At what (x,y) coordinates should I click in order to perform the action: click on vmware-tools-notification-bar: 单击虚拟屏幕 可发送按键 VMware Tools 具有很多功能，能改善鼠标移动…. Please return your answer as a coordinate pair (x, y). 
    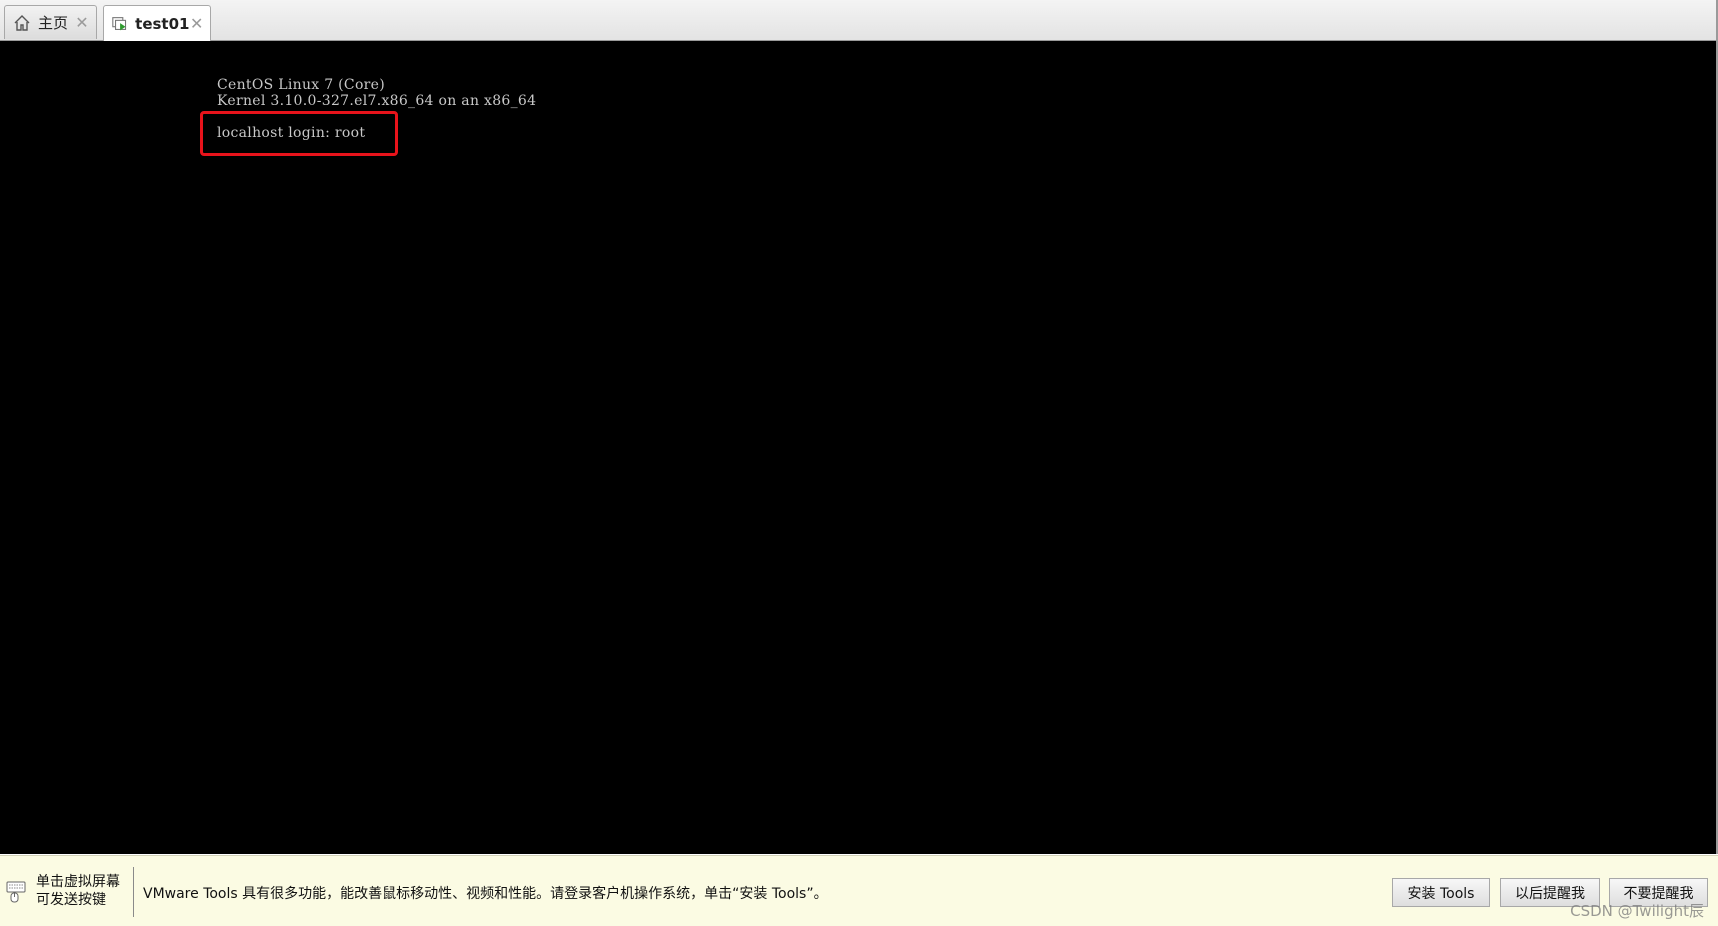
    Looking at the image, I should click on (859, 890).